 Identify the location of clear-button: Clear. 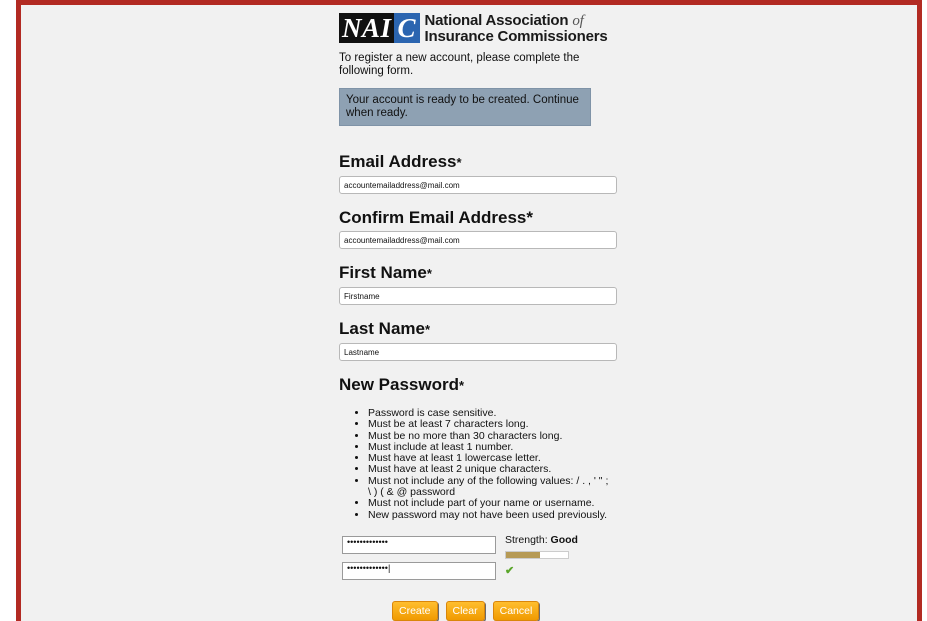
(465, 611).